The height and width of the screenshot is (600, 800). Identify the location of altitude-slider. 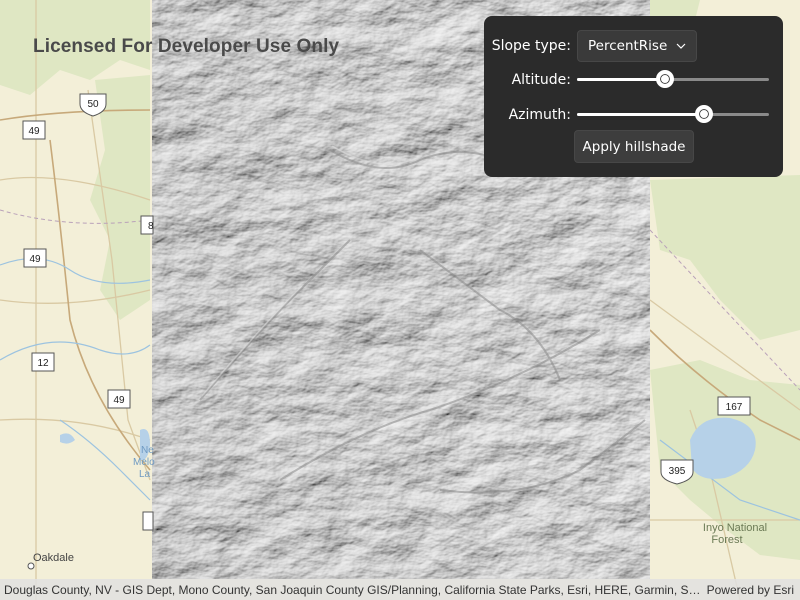
(673, 79).